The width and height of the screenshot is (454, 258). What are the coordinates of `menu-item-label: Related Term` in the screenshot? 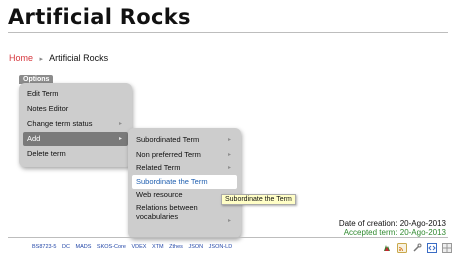 It's located at (158, 167).